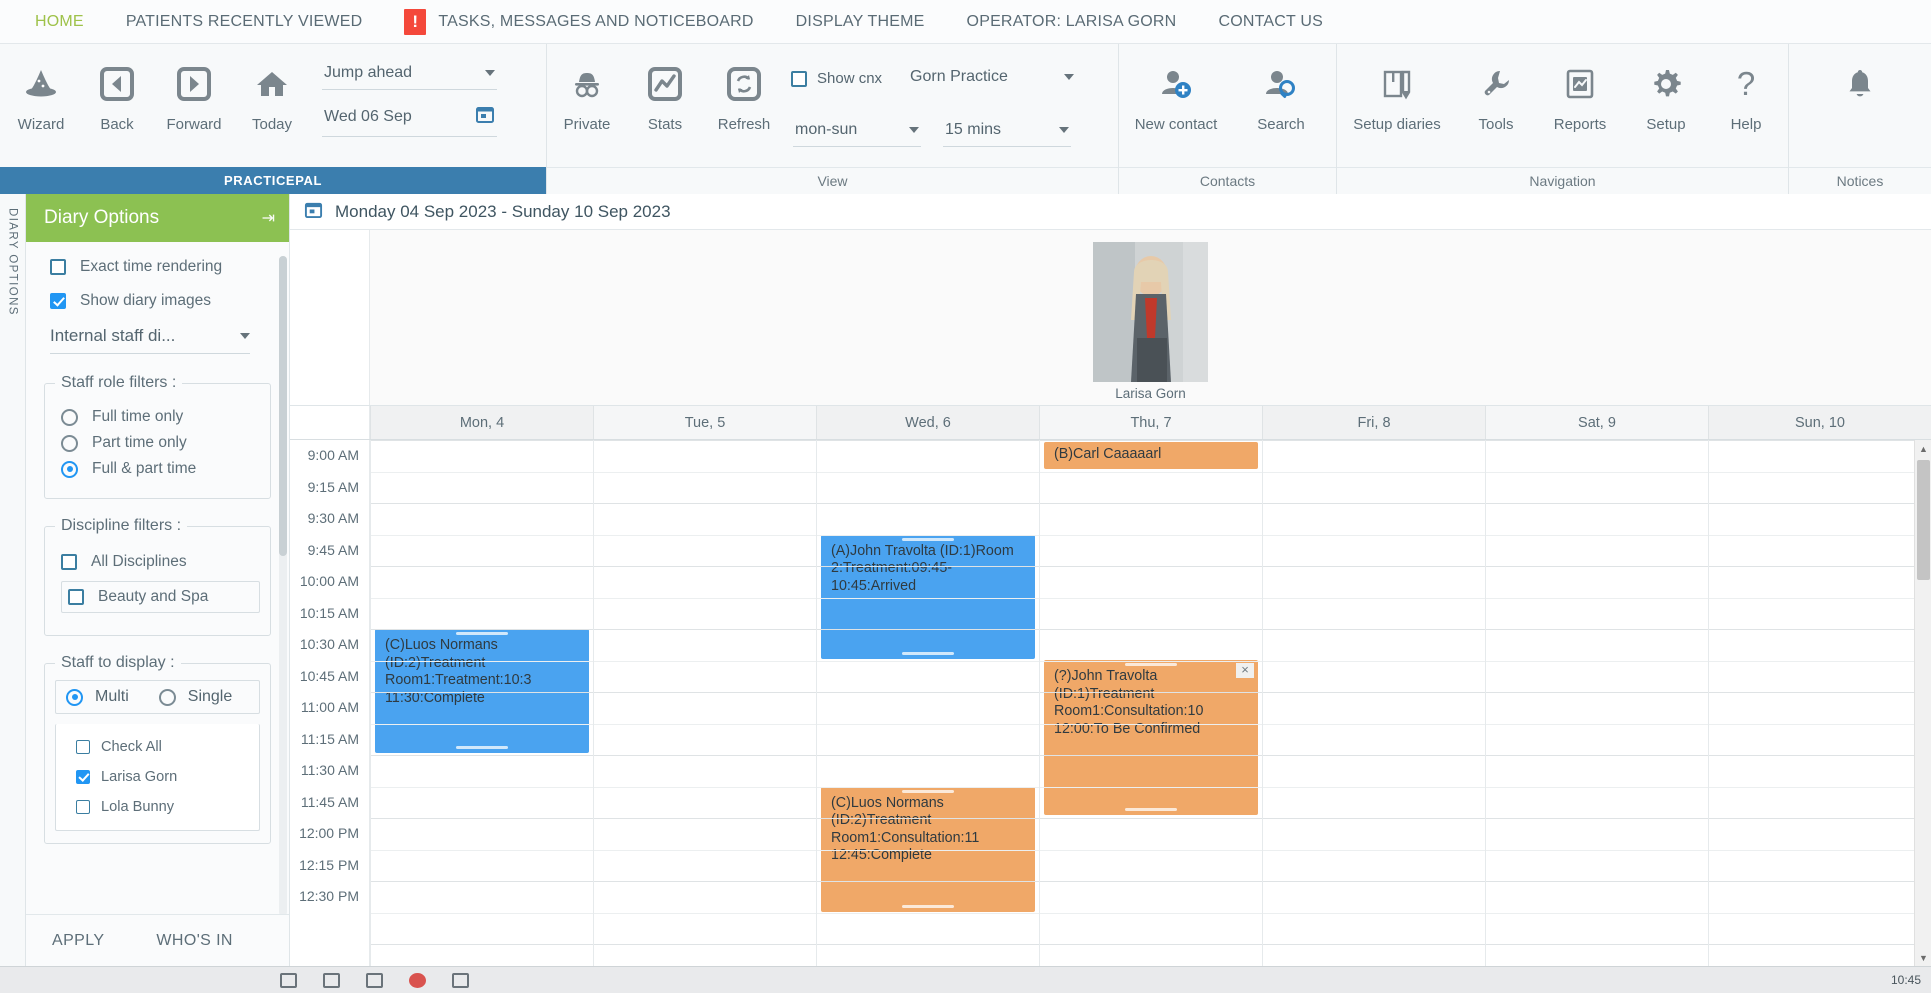 The width and height of the screenshot is (1931, 993). What do you see at coordinates (194, 941) in the screenshot?
I see `whos-in-button: WHO'S IN` at bounding box center [194, 941].